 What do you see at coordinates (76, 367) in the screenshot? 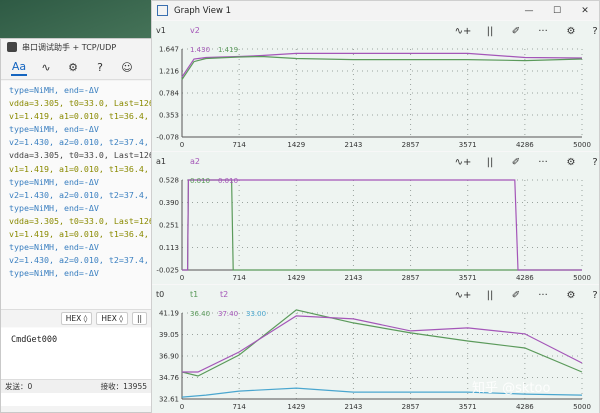
I see `send-textbox: CmdGet000` at bounding box center [76, 367].